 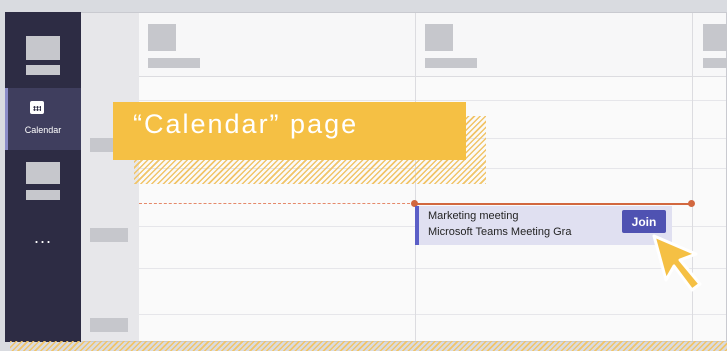 What do you see at coordinates (246, 124) in the screenshot?
I see `callout-text: “Calendar” page` at bounding box center [246, 124].